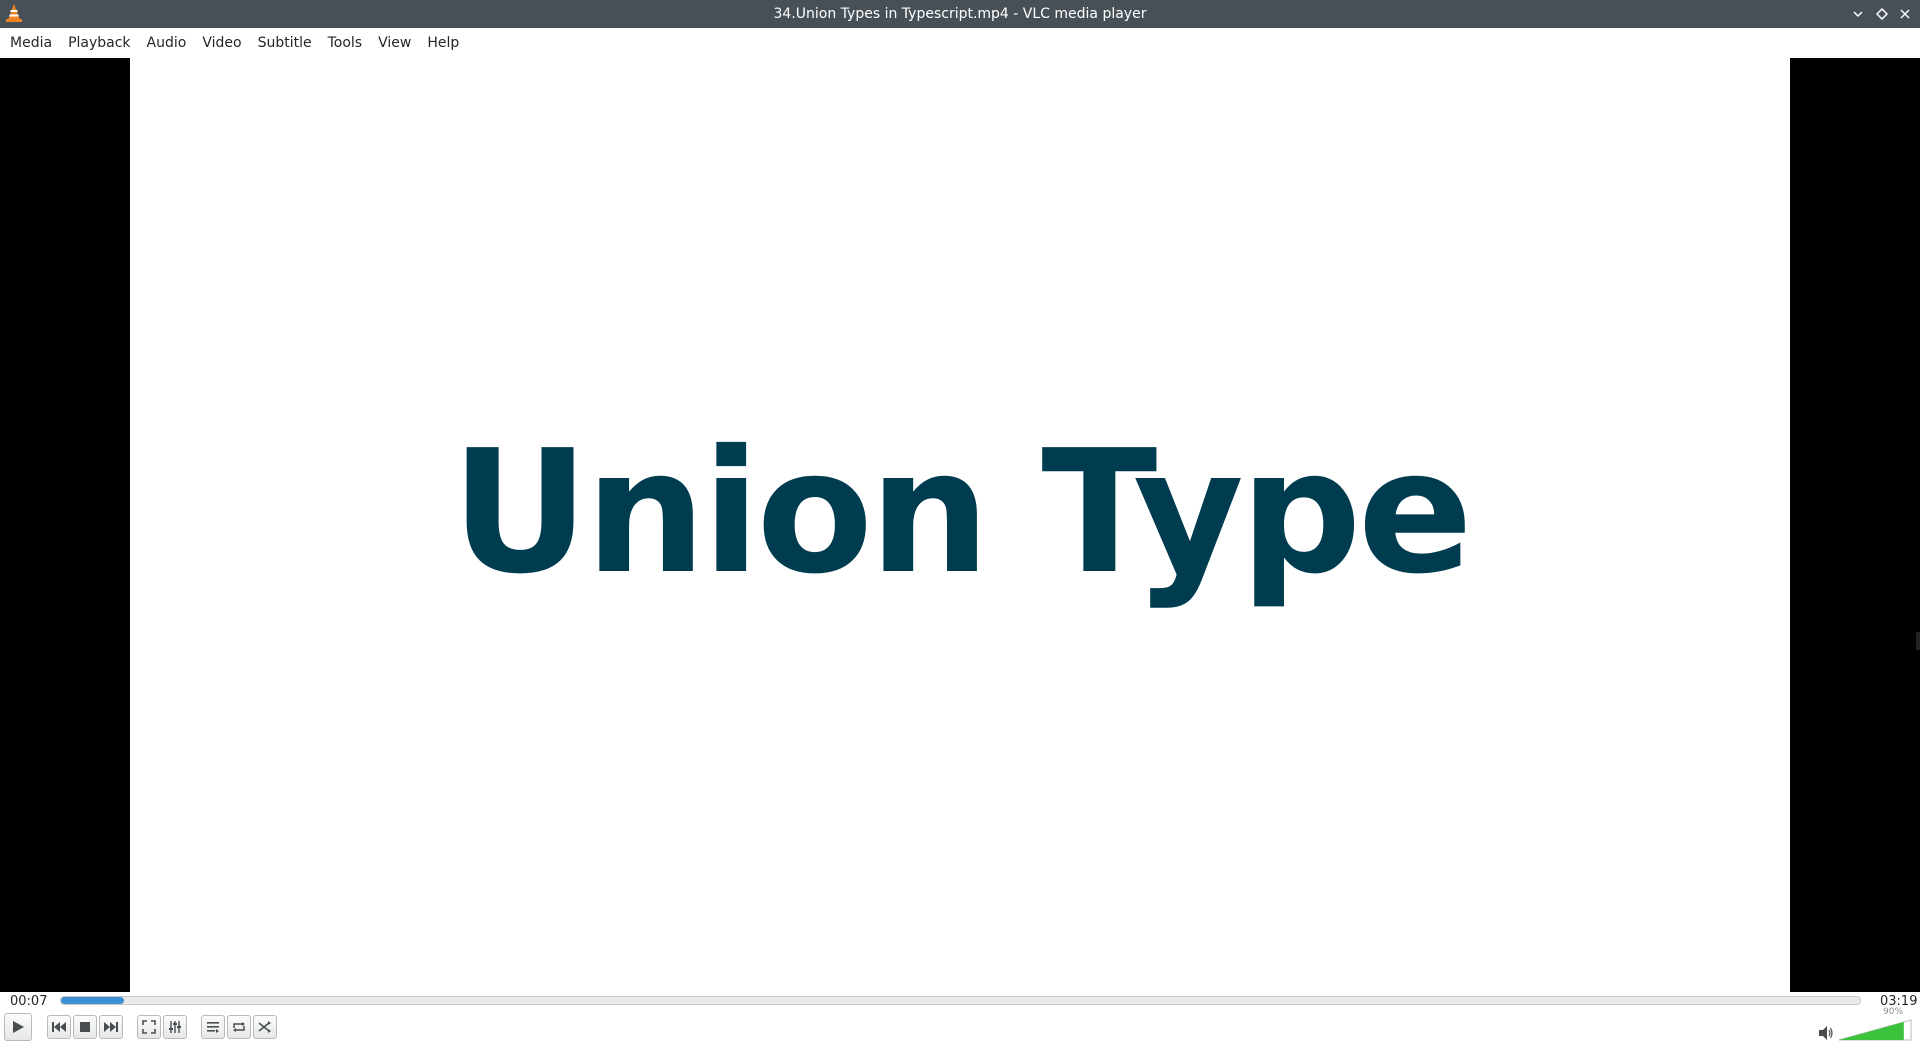 This screenshot has width=1920, height=1043. What do you see at coordinates (1875, 1030) in the screenshot?
I see `volume-slider` at bounding box center [1875, 1030].